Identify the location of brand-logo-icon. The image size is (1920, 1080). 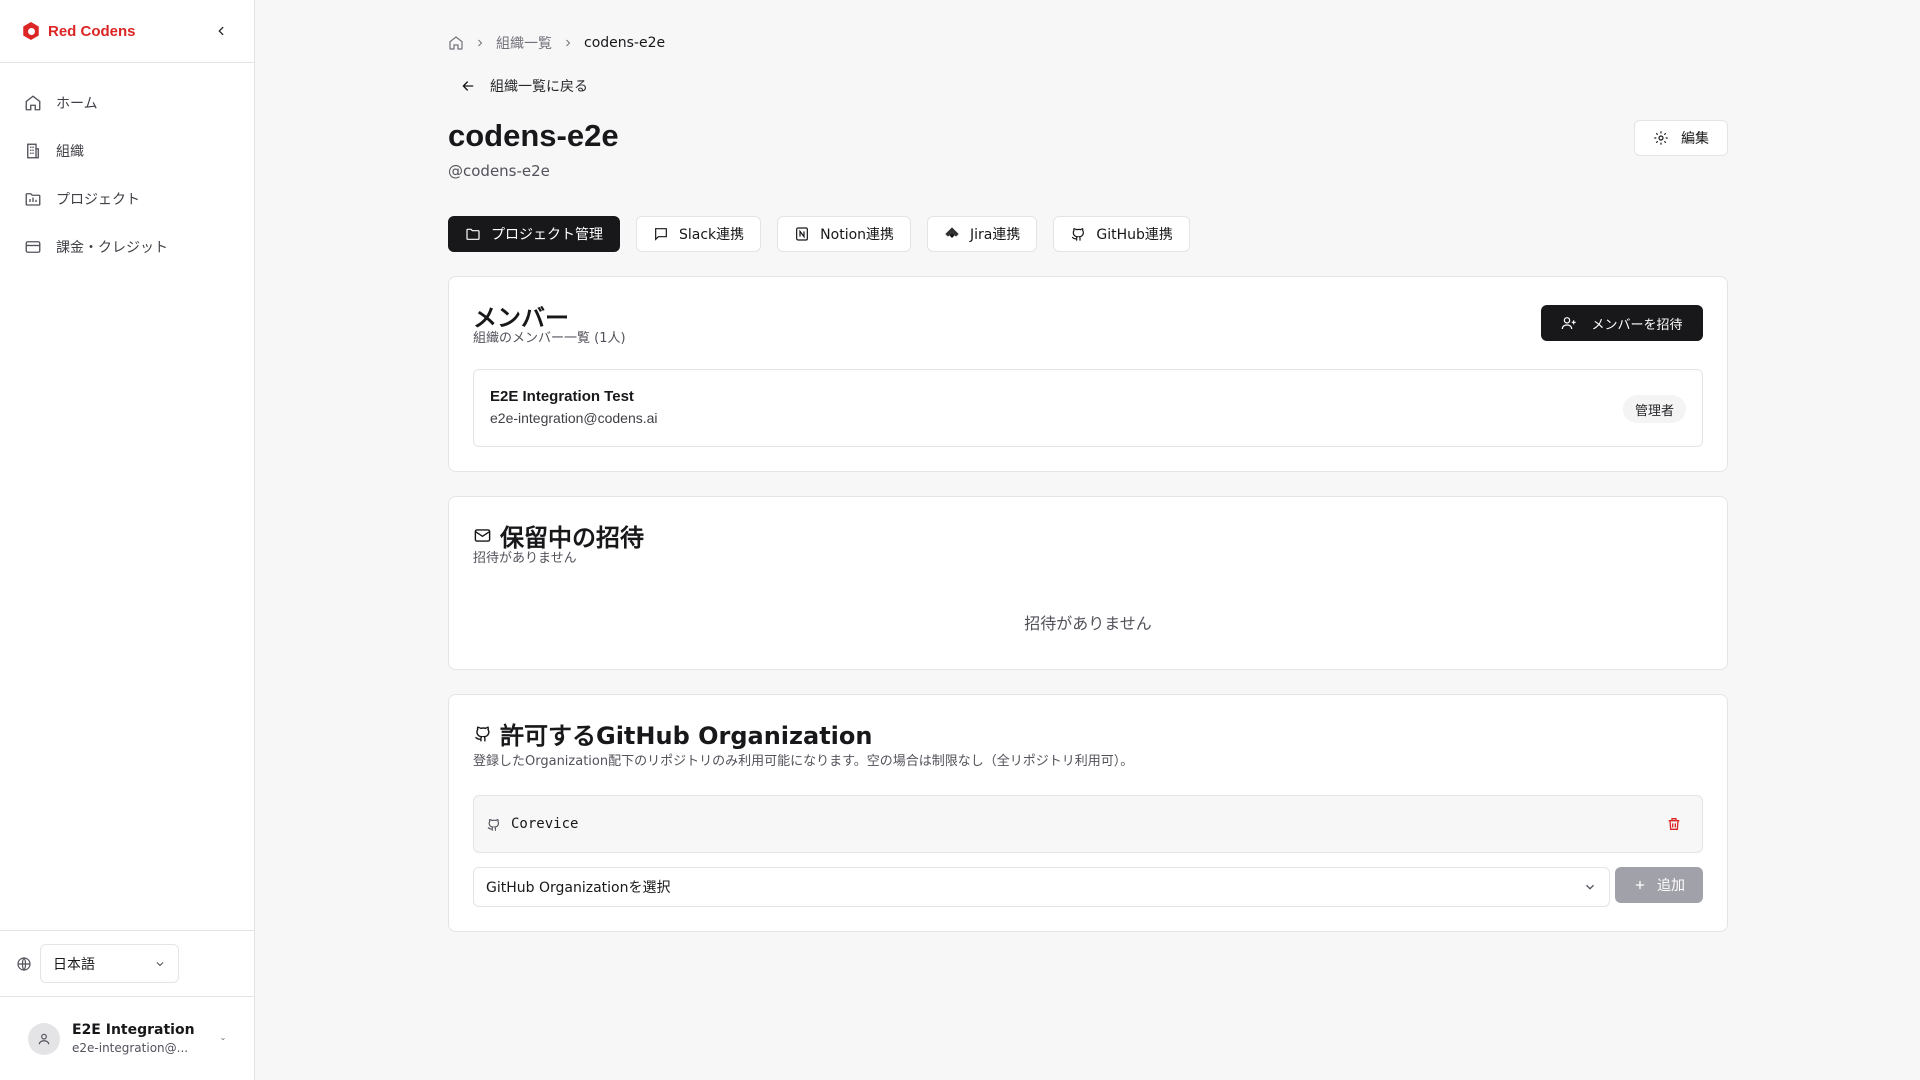
(31, 31).